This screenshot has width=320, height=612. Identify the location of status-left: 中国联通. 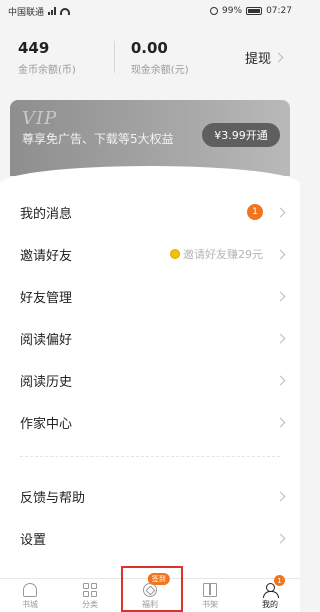
(39, 11).